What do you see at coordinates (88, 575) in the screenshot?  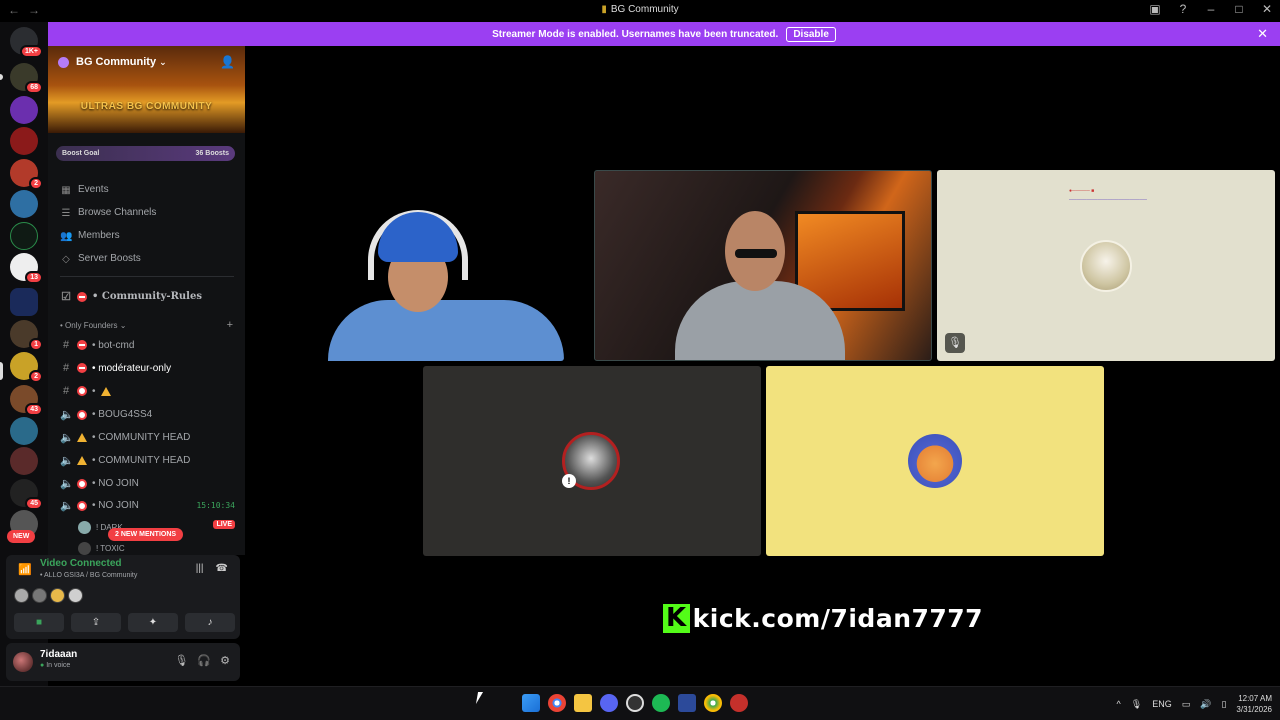 I see `voice-location: • ALLO GSI3A / BG Community` at bounding box center [88, 575].